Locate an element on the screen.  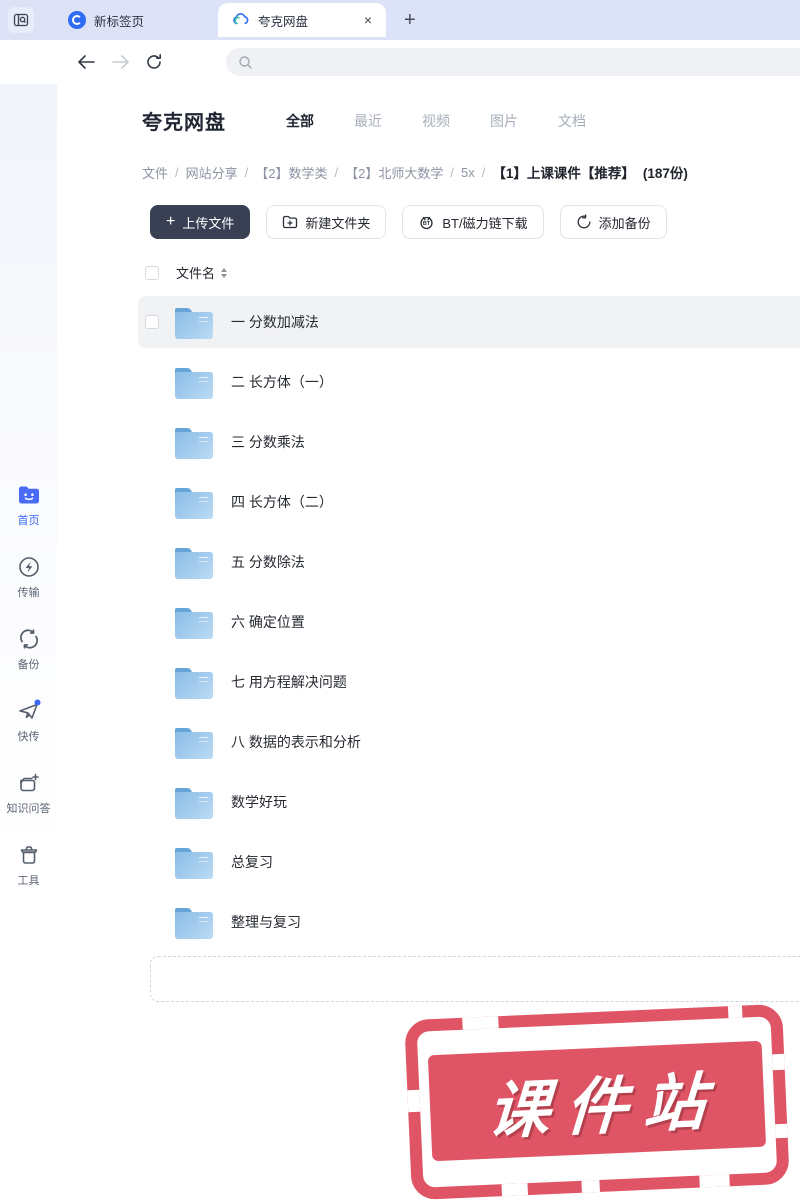
new-tab-button: + is located at coordinates (410, 20).